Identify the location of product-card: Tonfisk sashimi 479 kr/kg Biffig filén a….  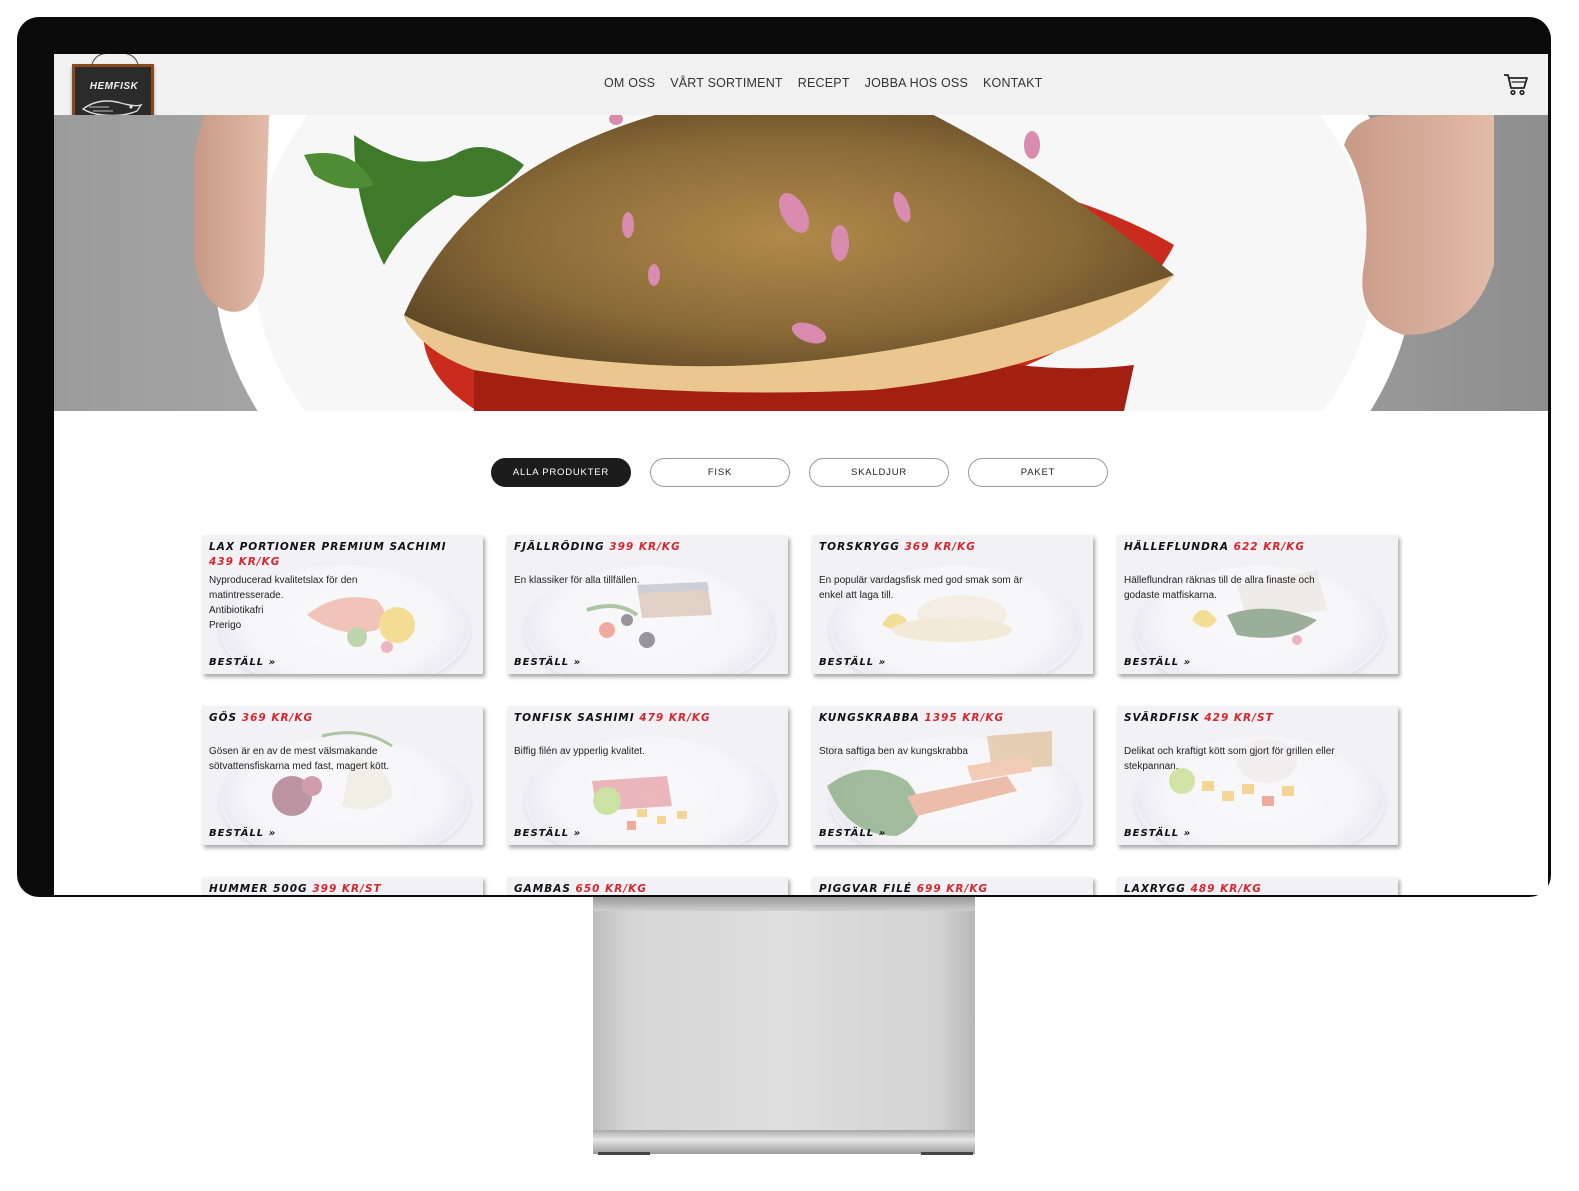
(647, 775).